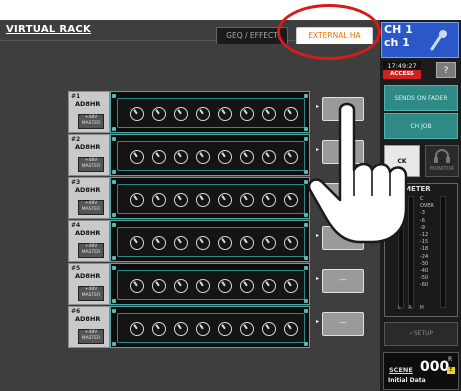 This screenshot has height=391, width=461. Describe the element at coordinates (89, 155) in the screenshot. I see `rack-slot-label: #2 AD8HR +48V MASTER` at that location.